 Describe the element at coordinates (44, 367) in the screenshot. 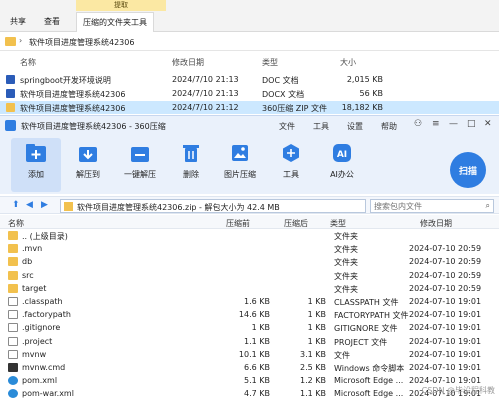

I see `entry-name: mvnw.cmd` at that location.